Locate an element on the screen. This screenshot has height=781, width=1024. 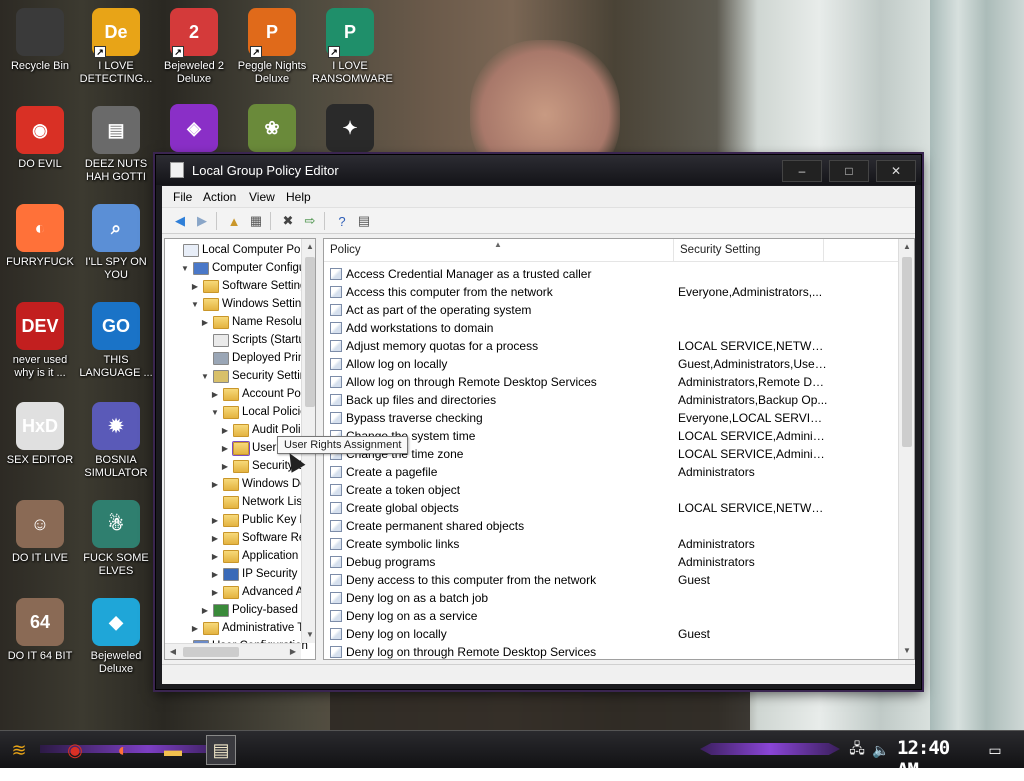
desktop-icon: ☺ DO IT LIVE is located at coordinates (40, 532).